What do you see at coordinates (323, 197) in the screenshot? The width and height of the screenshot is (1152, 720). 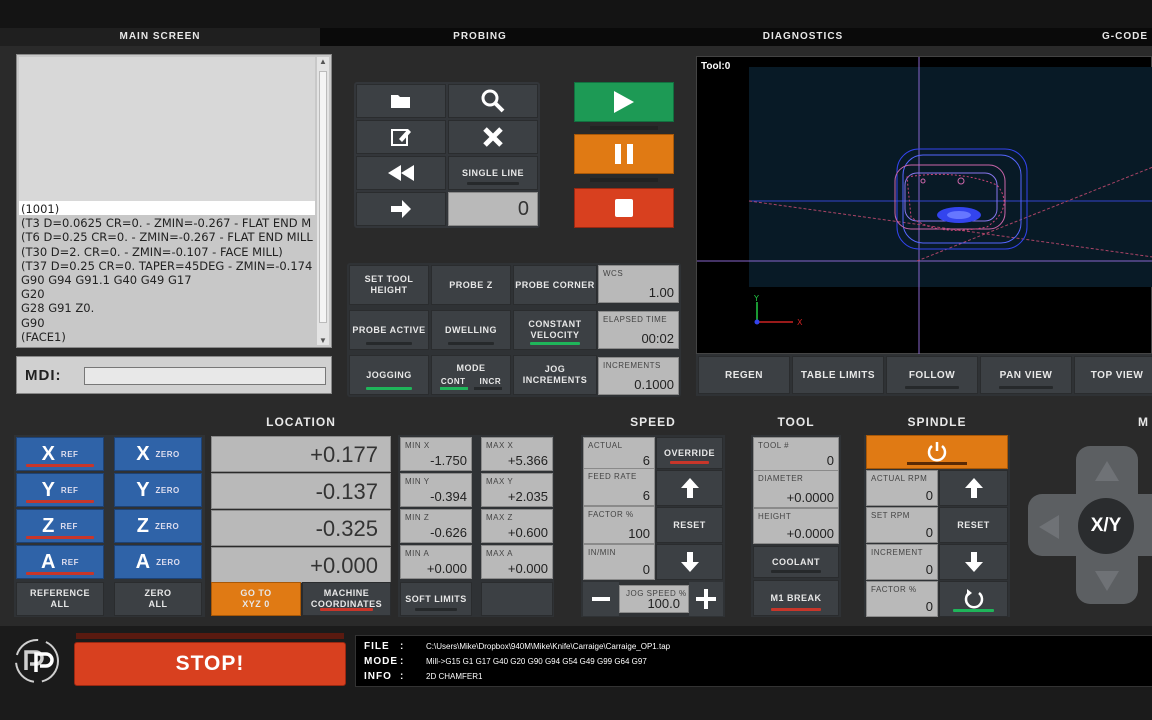 I see `scrollbar-thumb` at bounding box center [323, 197].